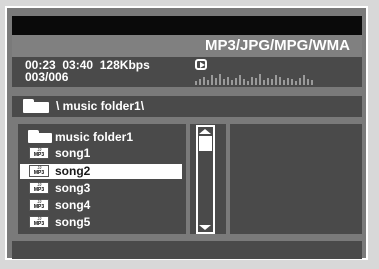 This screenshot has width=379, height=269. What do you see at coordinates (101, 222) in the screenshot?
I see `list-item-song5: ♪♪ MP3 song5` at bounding box center [101, 222].